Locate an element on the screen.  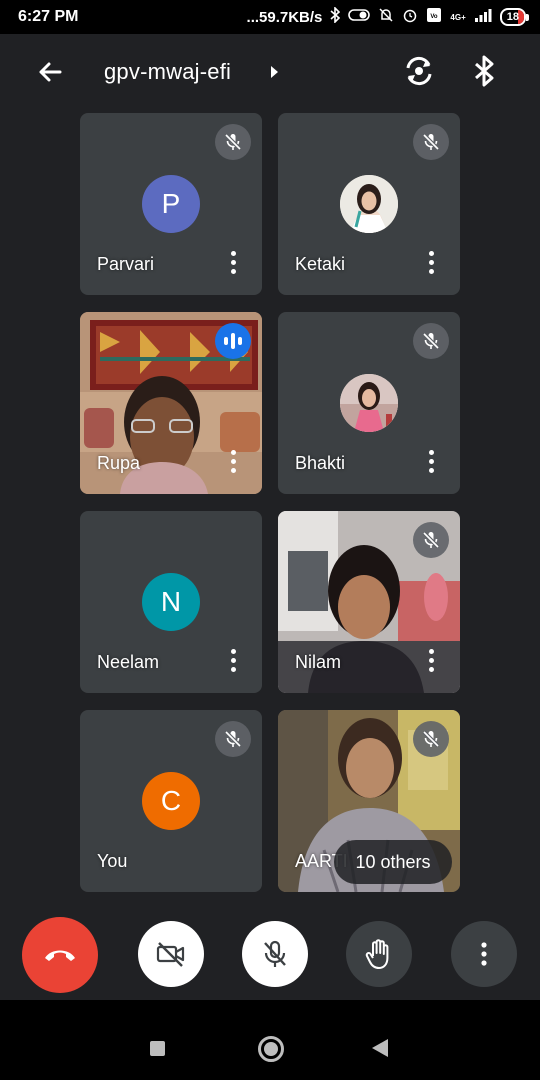
volte-icon: Vo is located at coordinates (434, 17).